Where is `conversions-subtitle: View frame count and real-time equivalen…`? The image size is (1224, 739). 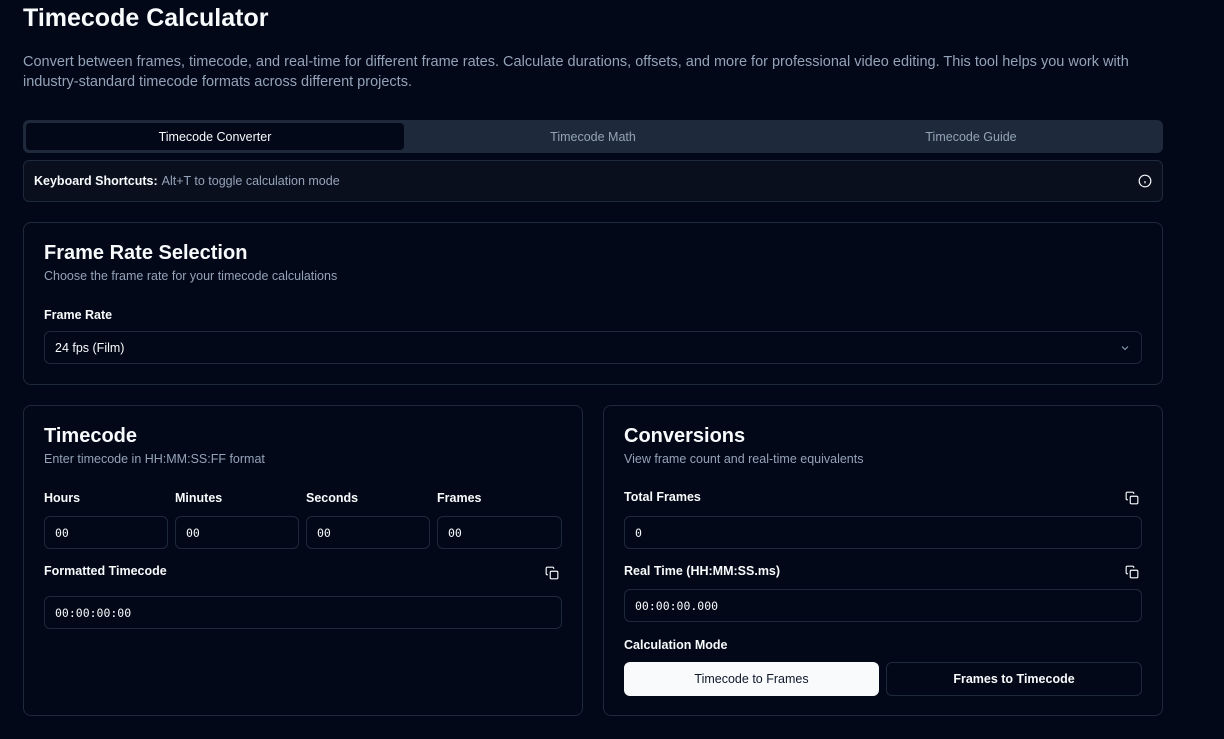
conversions-subtitle: View frame count and real-time equivalen… is located at coordinates (744, 459).